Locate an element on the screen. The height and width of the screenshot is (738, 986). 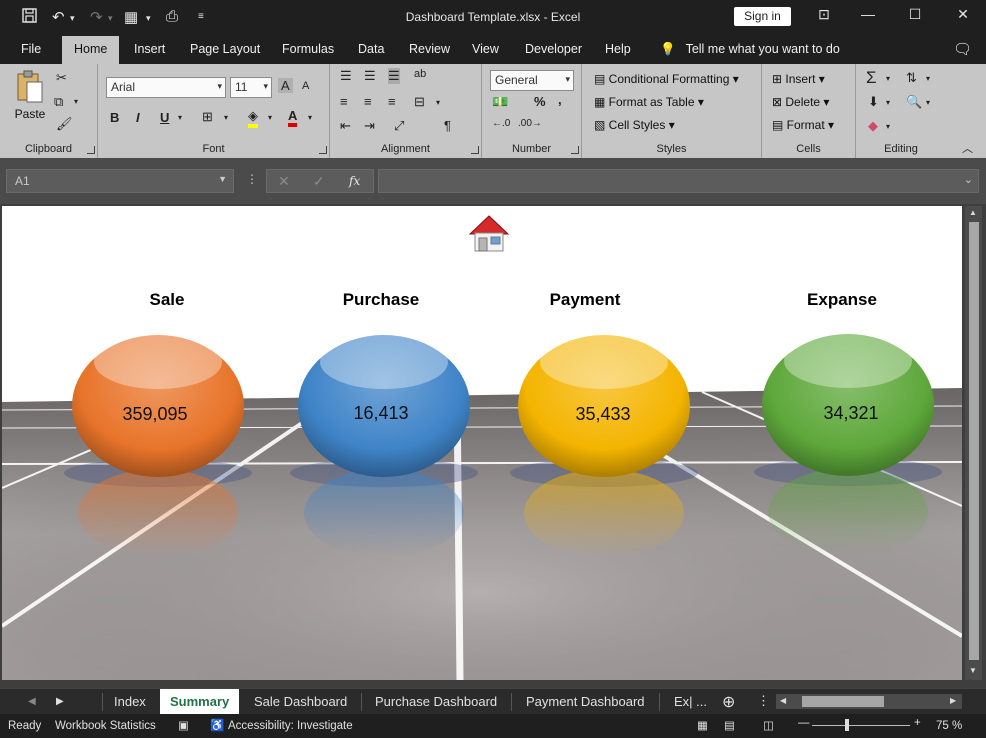
wrap-dropdown-icon: ▾ is located at coordinates (438, 102).